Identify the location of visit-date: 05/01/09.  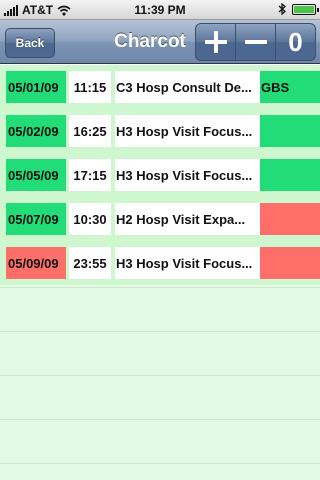
(36, 87).